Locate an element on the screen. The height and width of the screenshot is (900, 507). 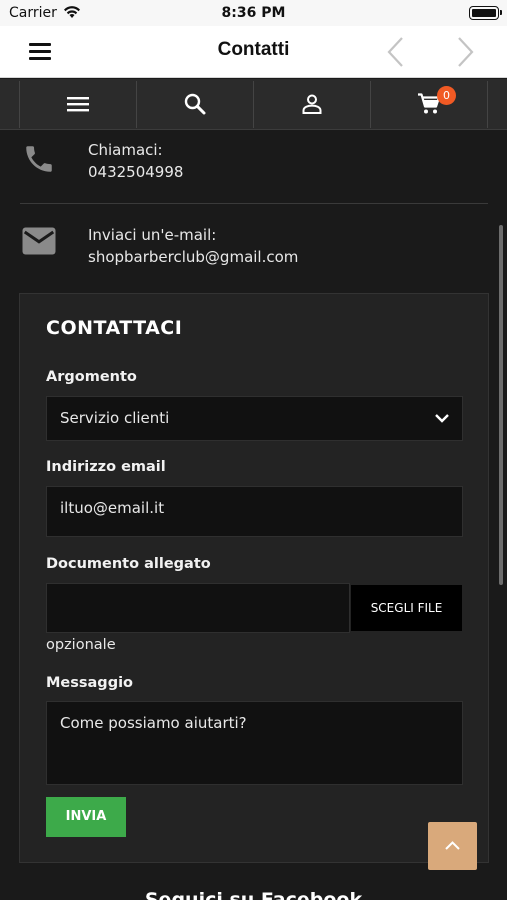
email-address: shopbarberclub@gmail.com is located at coordinates (193, 257).